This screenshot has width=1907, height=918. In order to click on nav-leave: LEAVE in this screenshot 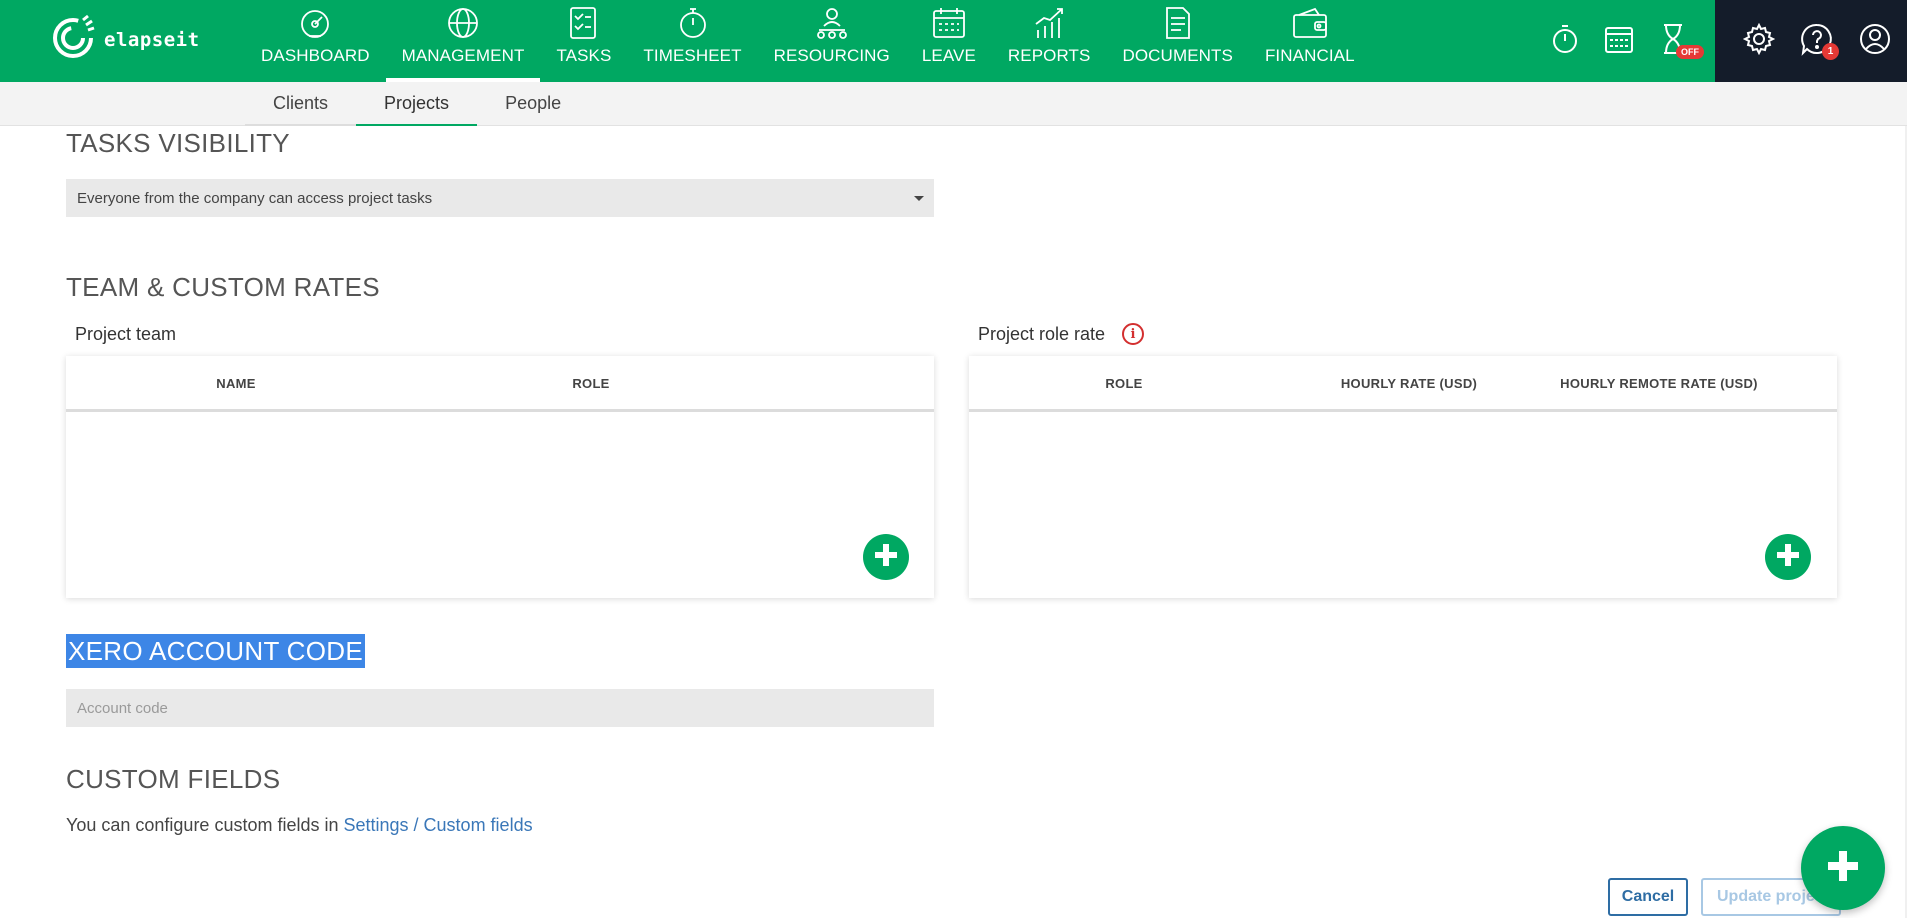, I will do `click(949, 41)`.